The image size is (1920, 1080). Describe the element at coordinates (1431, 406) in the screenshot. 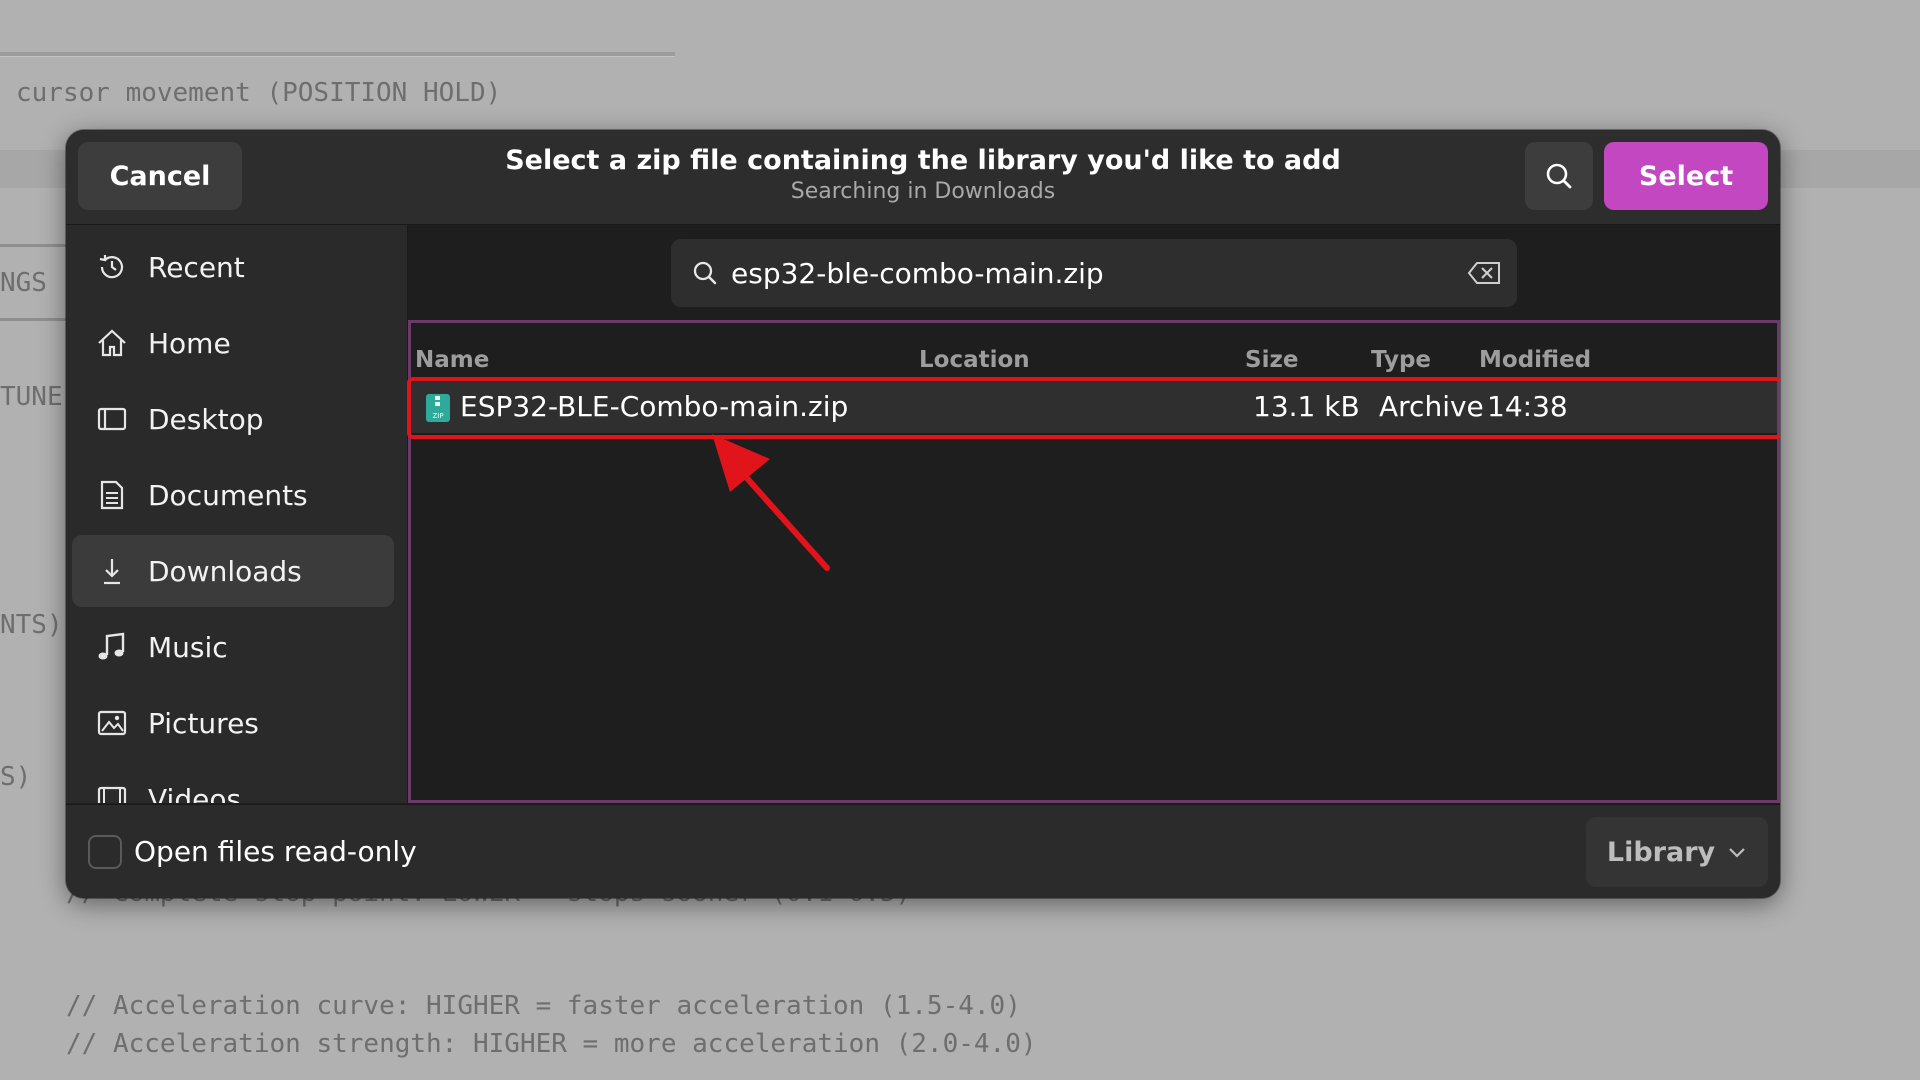

I see `file-type: Archive` at that location.